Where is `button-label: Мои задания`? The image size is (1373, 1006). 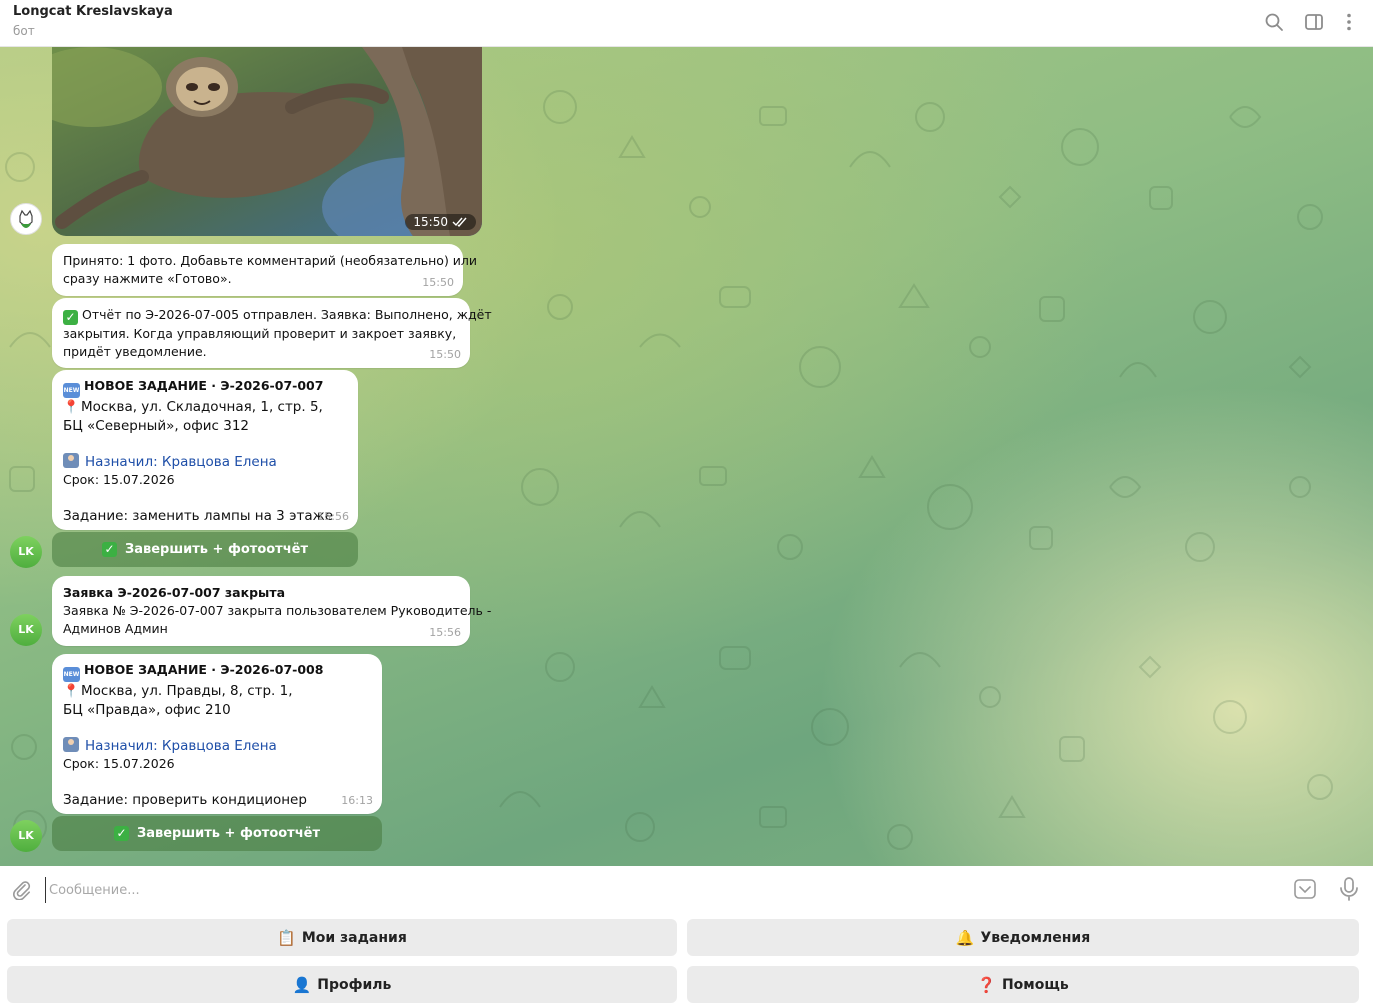
button-label: Мои задания is located at coordinates (354, 937).